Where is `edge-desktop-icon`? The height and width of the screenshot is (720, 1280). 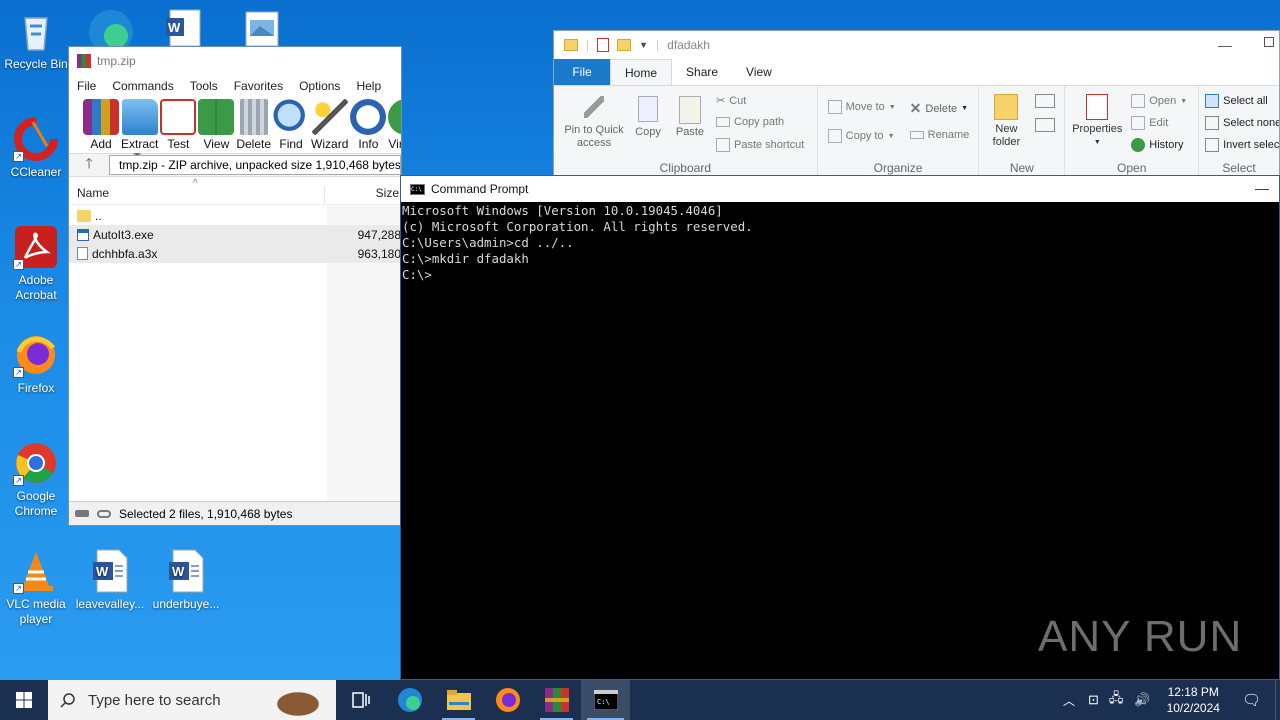
edge-desktop-icon is located at coordinates (111, 30).